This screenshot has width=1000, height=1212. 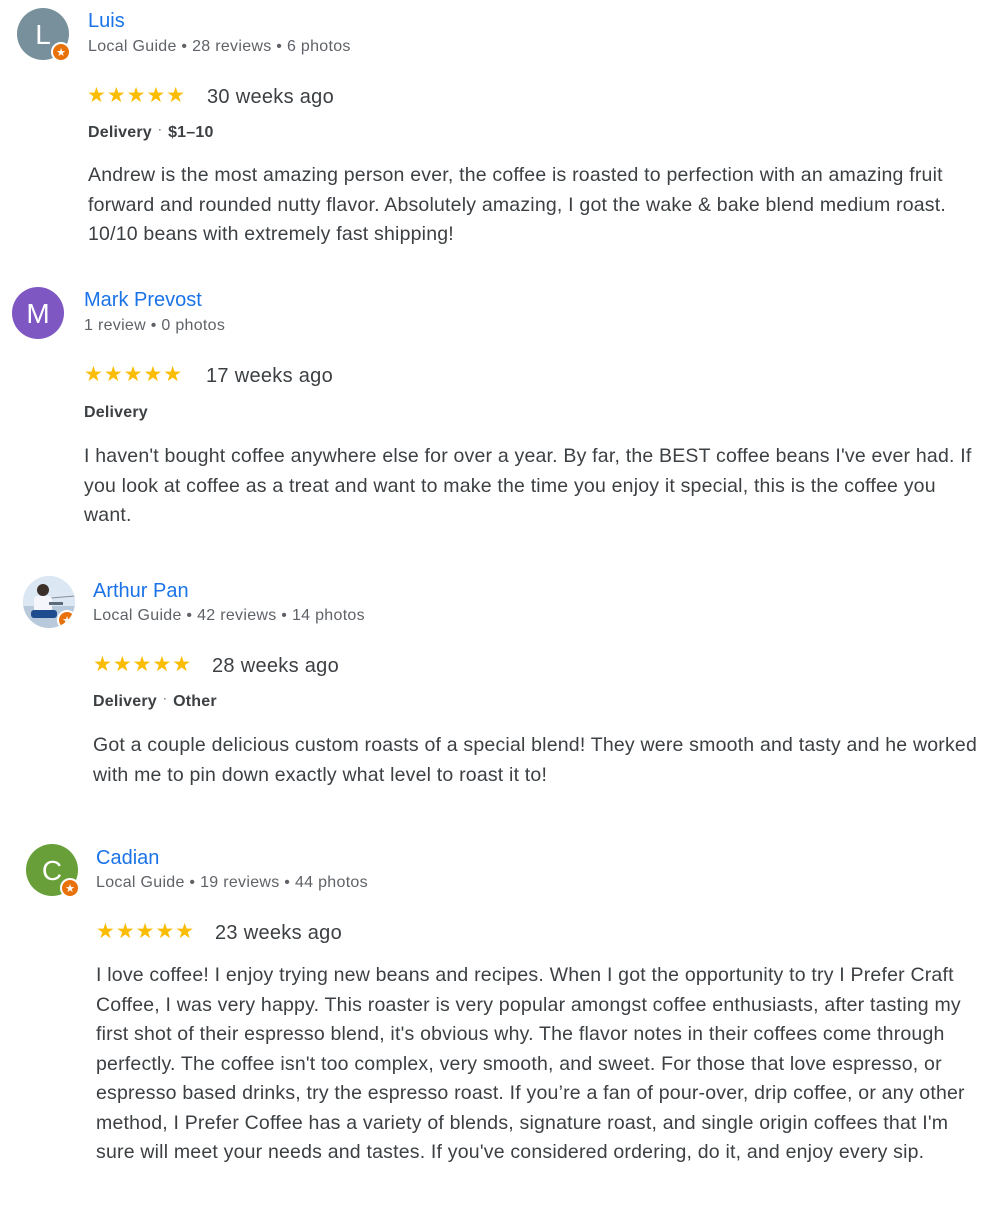 I want to click on reviewer-meta: Local Guide • 42 reviews • 14 photos, so click(x=229, y=616).